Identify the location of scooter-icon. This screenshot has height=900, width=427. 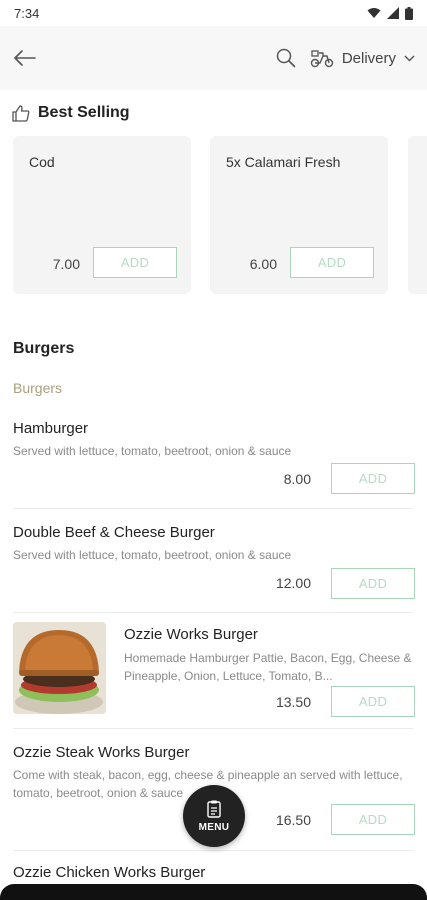
(322, 59).